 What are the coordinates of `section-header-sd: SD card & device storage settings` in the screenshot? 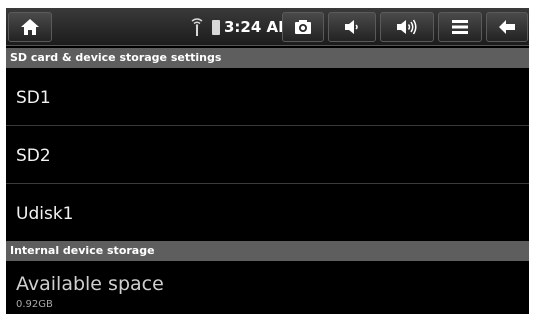 It's located at (267, 58).